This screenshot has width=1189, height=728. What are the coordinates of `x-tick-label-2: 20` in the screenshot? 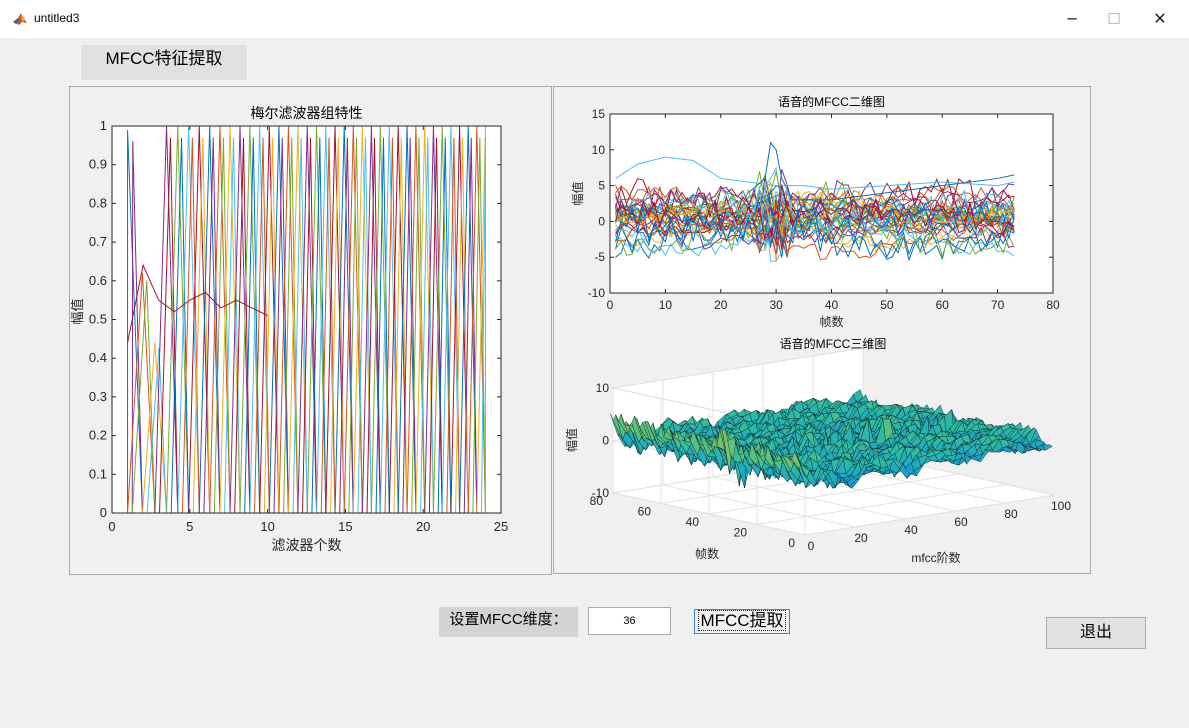 It's located at (721, 305).